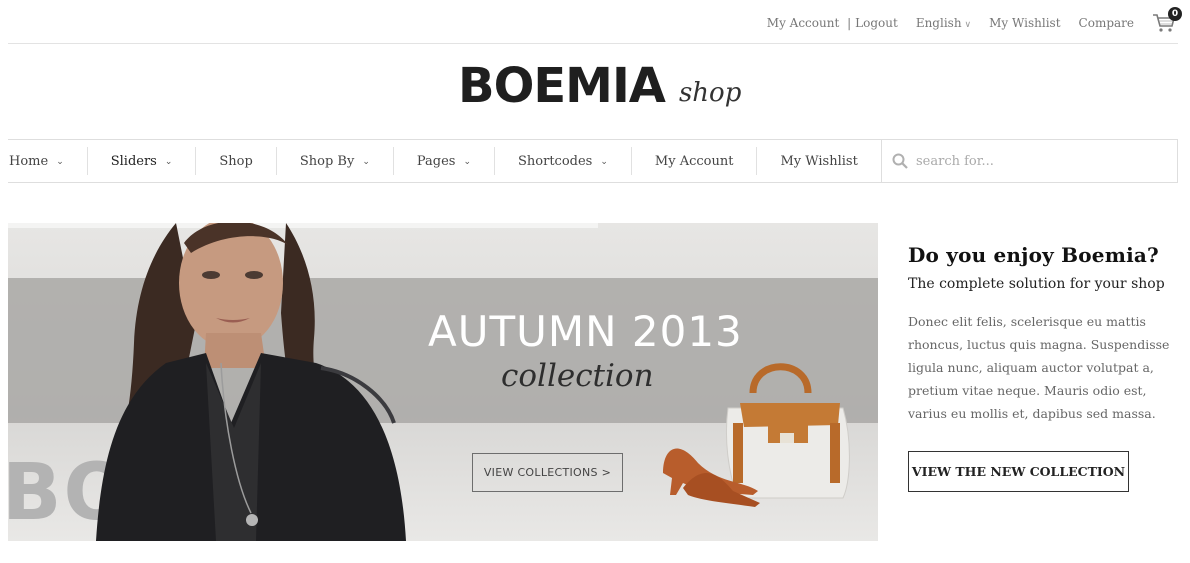 The width and height of the screenshot is (1190, 563). What do you see at coordinates (1036, 284) in the screenshot?
I see `promo-subtitle: The complete solution for your shop` at bounding box center [1036, 284].